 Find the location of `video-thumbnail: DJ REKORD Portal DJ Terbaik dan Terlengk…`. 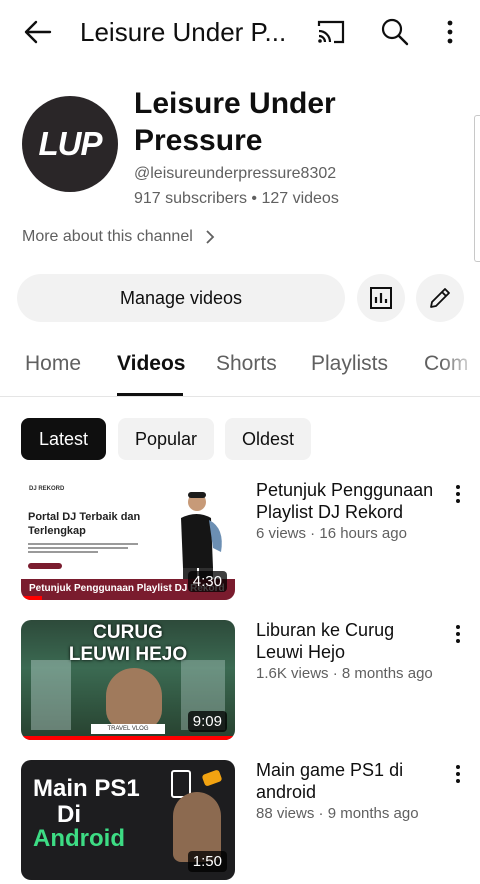

video-thumbnail: DJ REKORD Portal DJ Terbaik dan Terlengk… is located at coordinates (128, 540).